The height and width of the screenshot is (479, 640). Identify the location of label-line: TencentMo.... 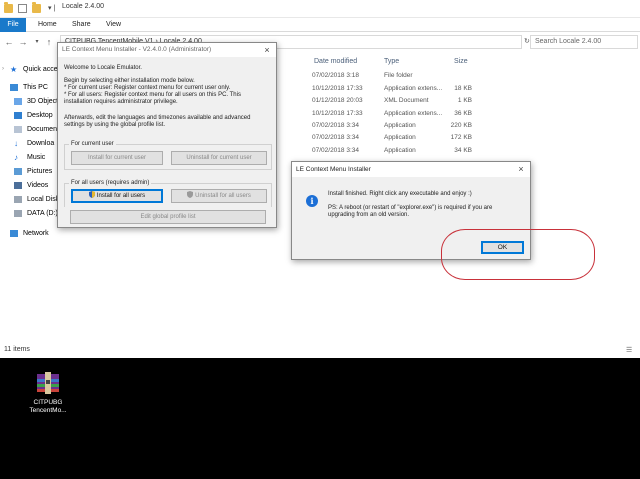
(48, 411).